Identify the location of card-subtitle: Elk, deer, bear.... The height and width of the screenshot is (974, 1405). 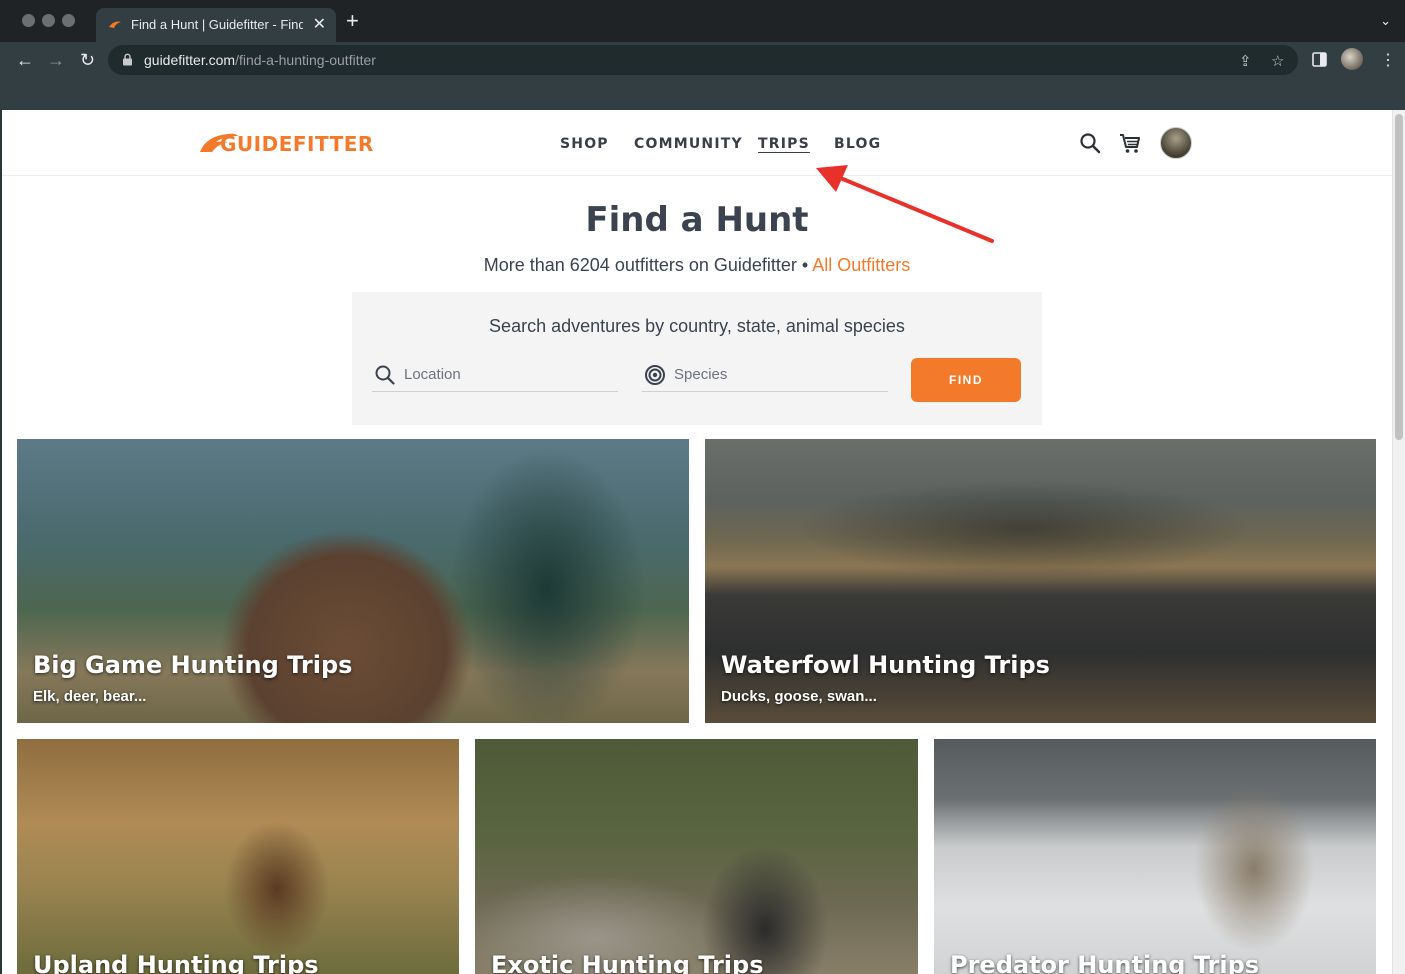
(90, 696).